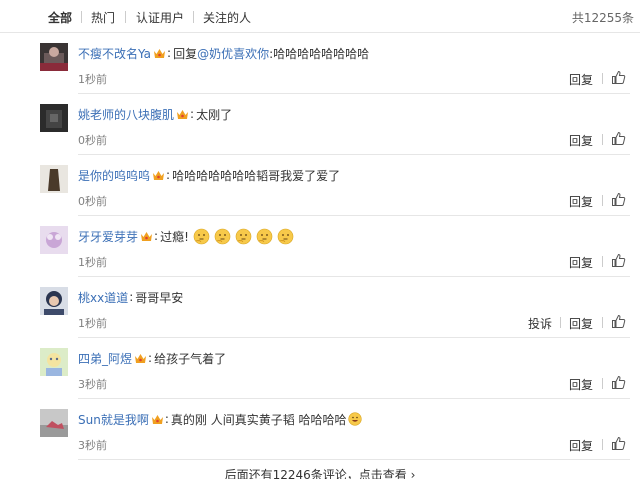 The width and height of the screenshot is (640, 479). What do you see at coordinates (174, 236) in the screenshot?
I see `comment-text: 过瘾!` at bounding box center [174, 236].